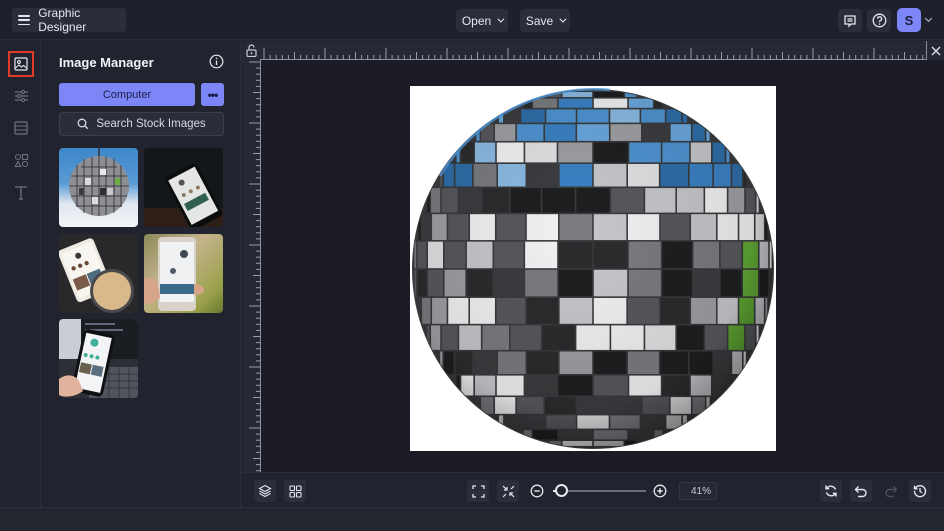  I want to click on panel-title: Image Manager, so click(106, 62).